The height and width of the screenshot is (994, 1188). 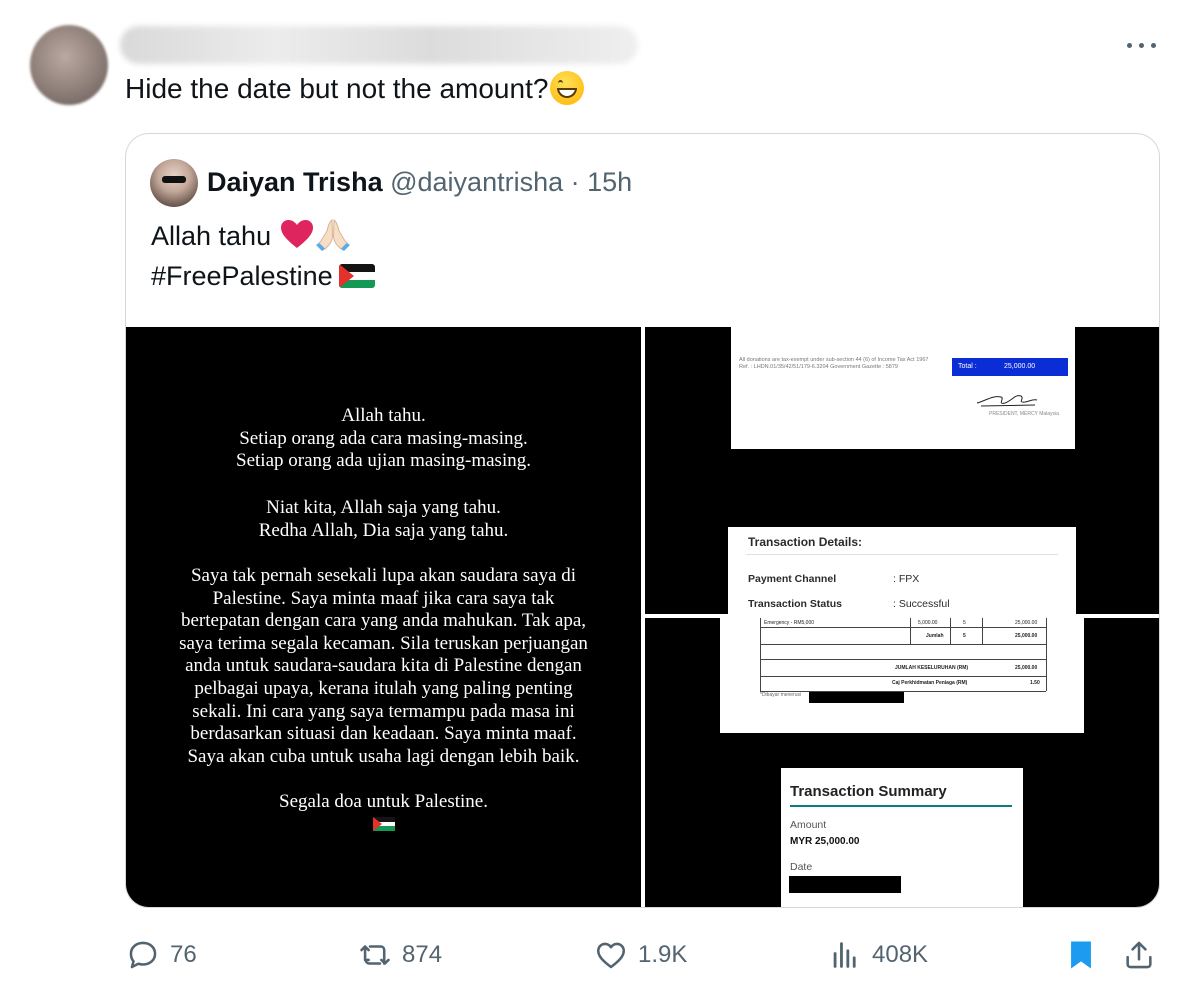 I want to click on payment-channel-label: Payment Channel, so click(x=792, y=579).